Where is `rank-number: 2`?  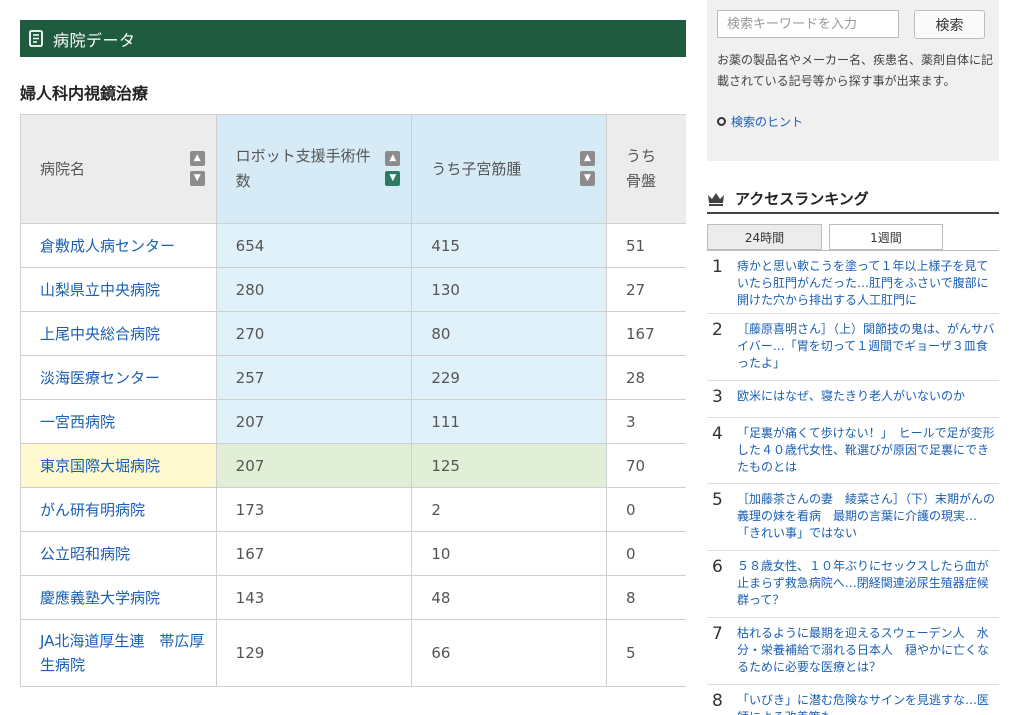
rank-number: 2 is located at coordinates (717, 330).